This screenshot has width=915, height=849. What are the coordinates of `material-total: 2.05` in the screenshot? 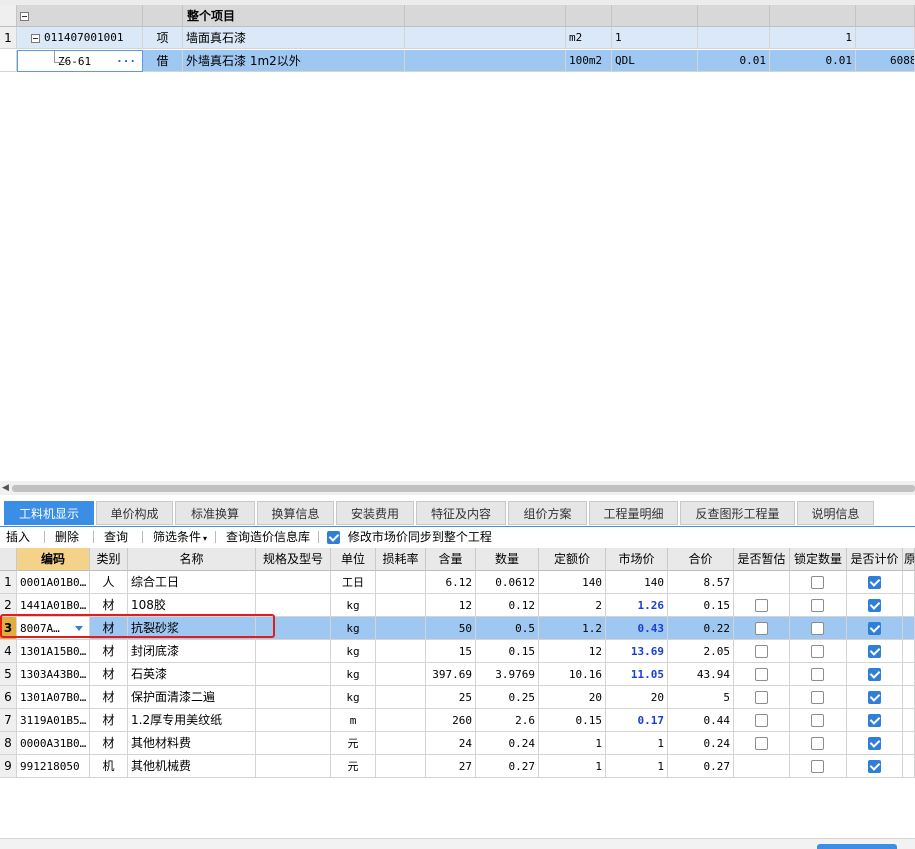 It's located at (701, 651).